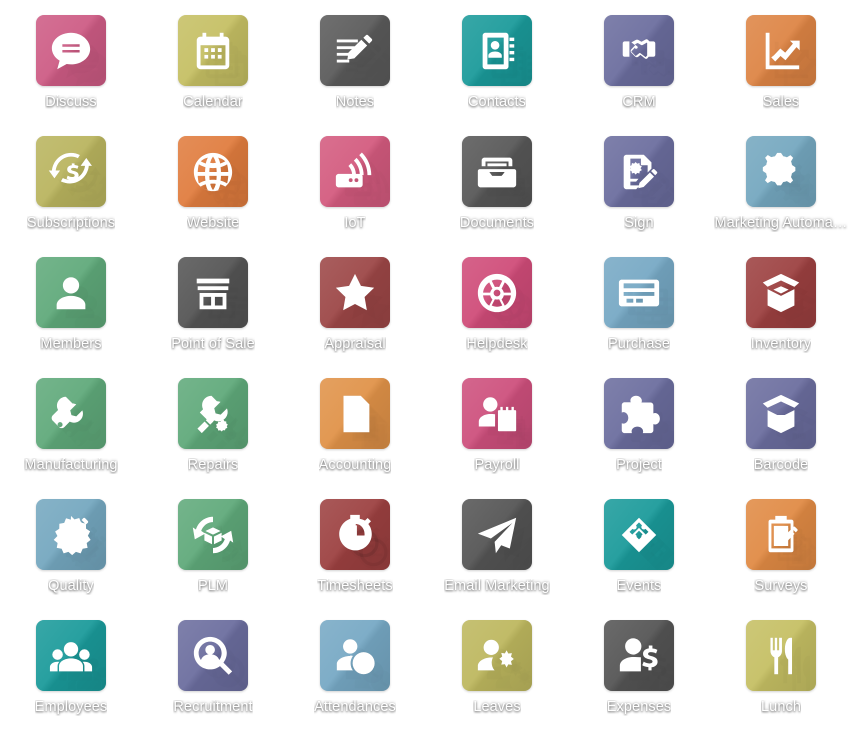  I want to click on app-label: Accounting, so click(355, 465).